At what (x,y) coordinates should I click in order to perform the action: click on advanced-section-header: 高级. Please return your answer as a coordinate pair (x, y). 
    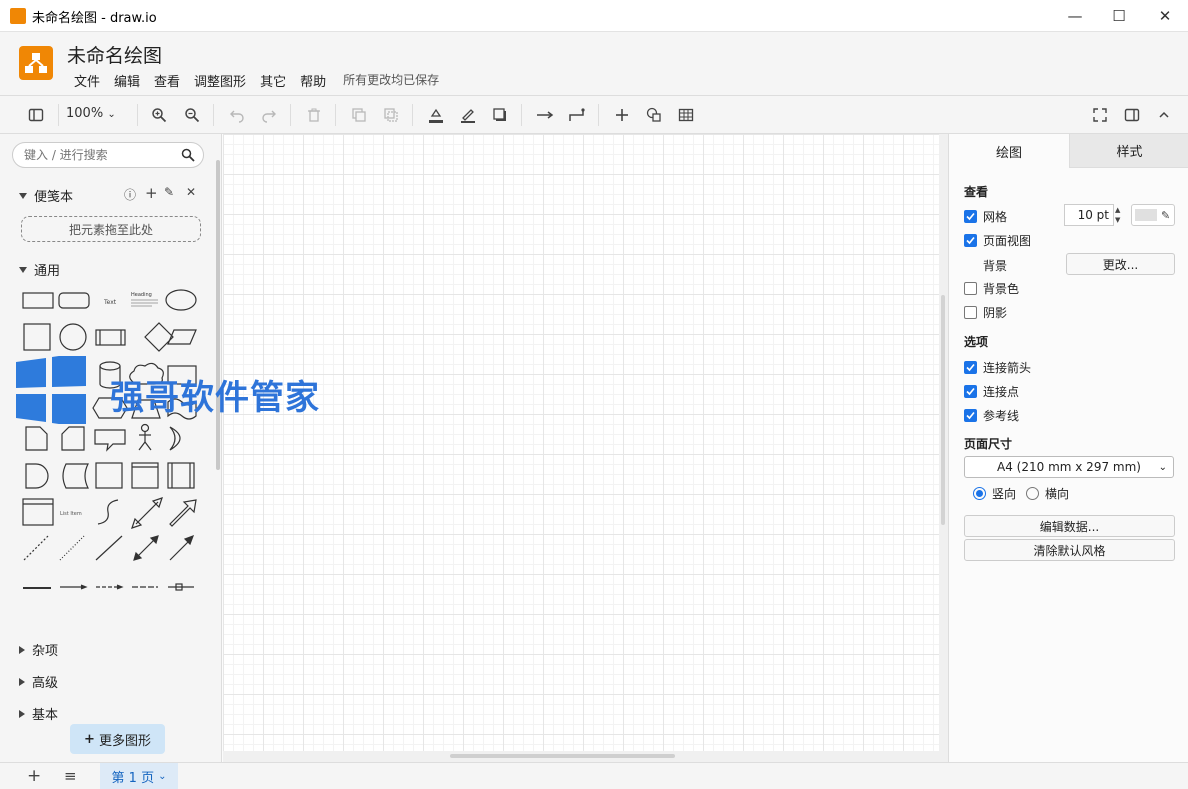
    Looking at the image, I should click on (38, 681).